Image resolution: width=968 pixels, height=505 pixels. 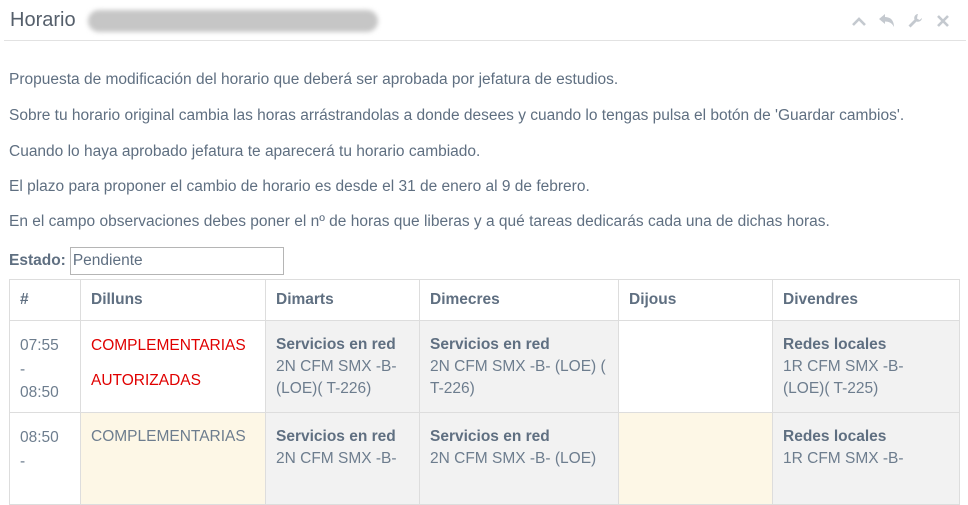 I want to click on estado-label: Estado:, so click(x=37, y=260).